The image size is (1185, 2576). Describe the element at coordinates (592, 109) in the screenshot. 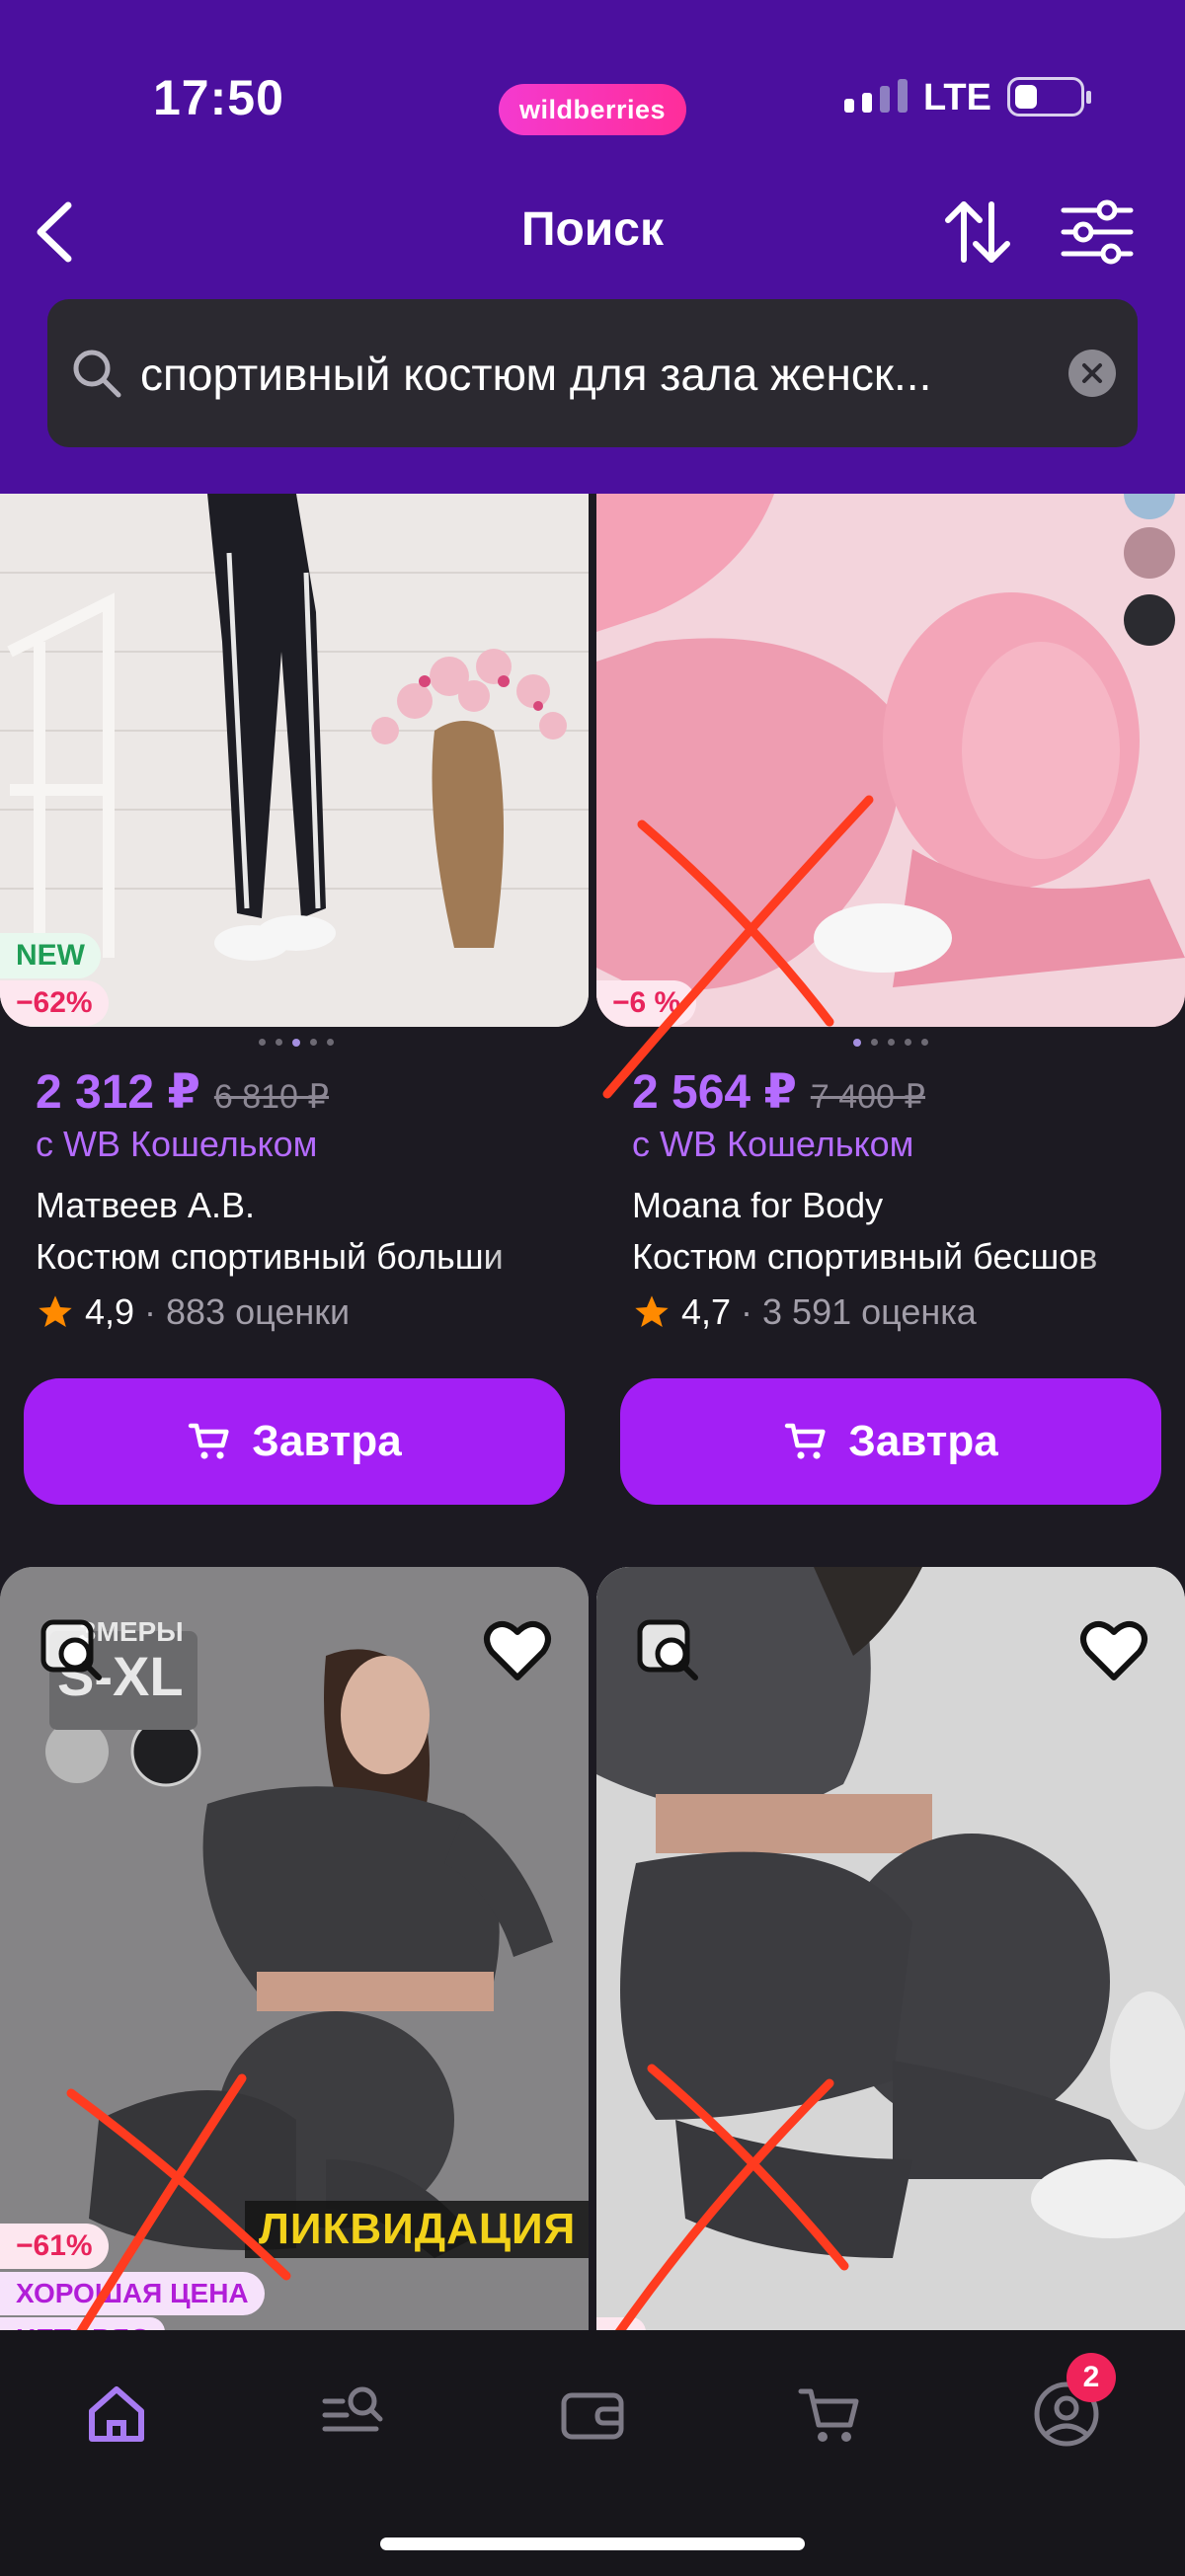

I see `brand-pill: wildberries` at that location.